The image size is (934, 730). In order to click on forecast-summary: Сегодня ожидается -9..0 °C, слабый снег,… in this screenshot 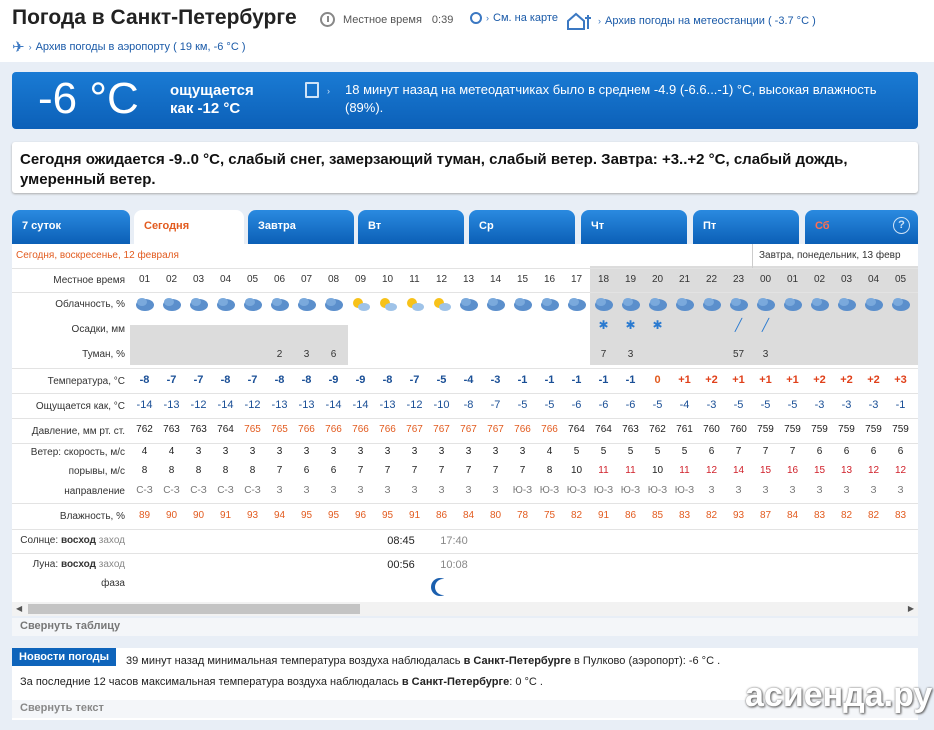, I will do `click(465, 167)`.